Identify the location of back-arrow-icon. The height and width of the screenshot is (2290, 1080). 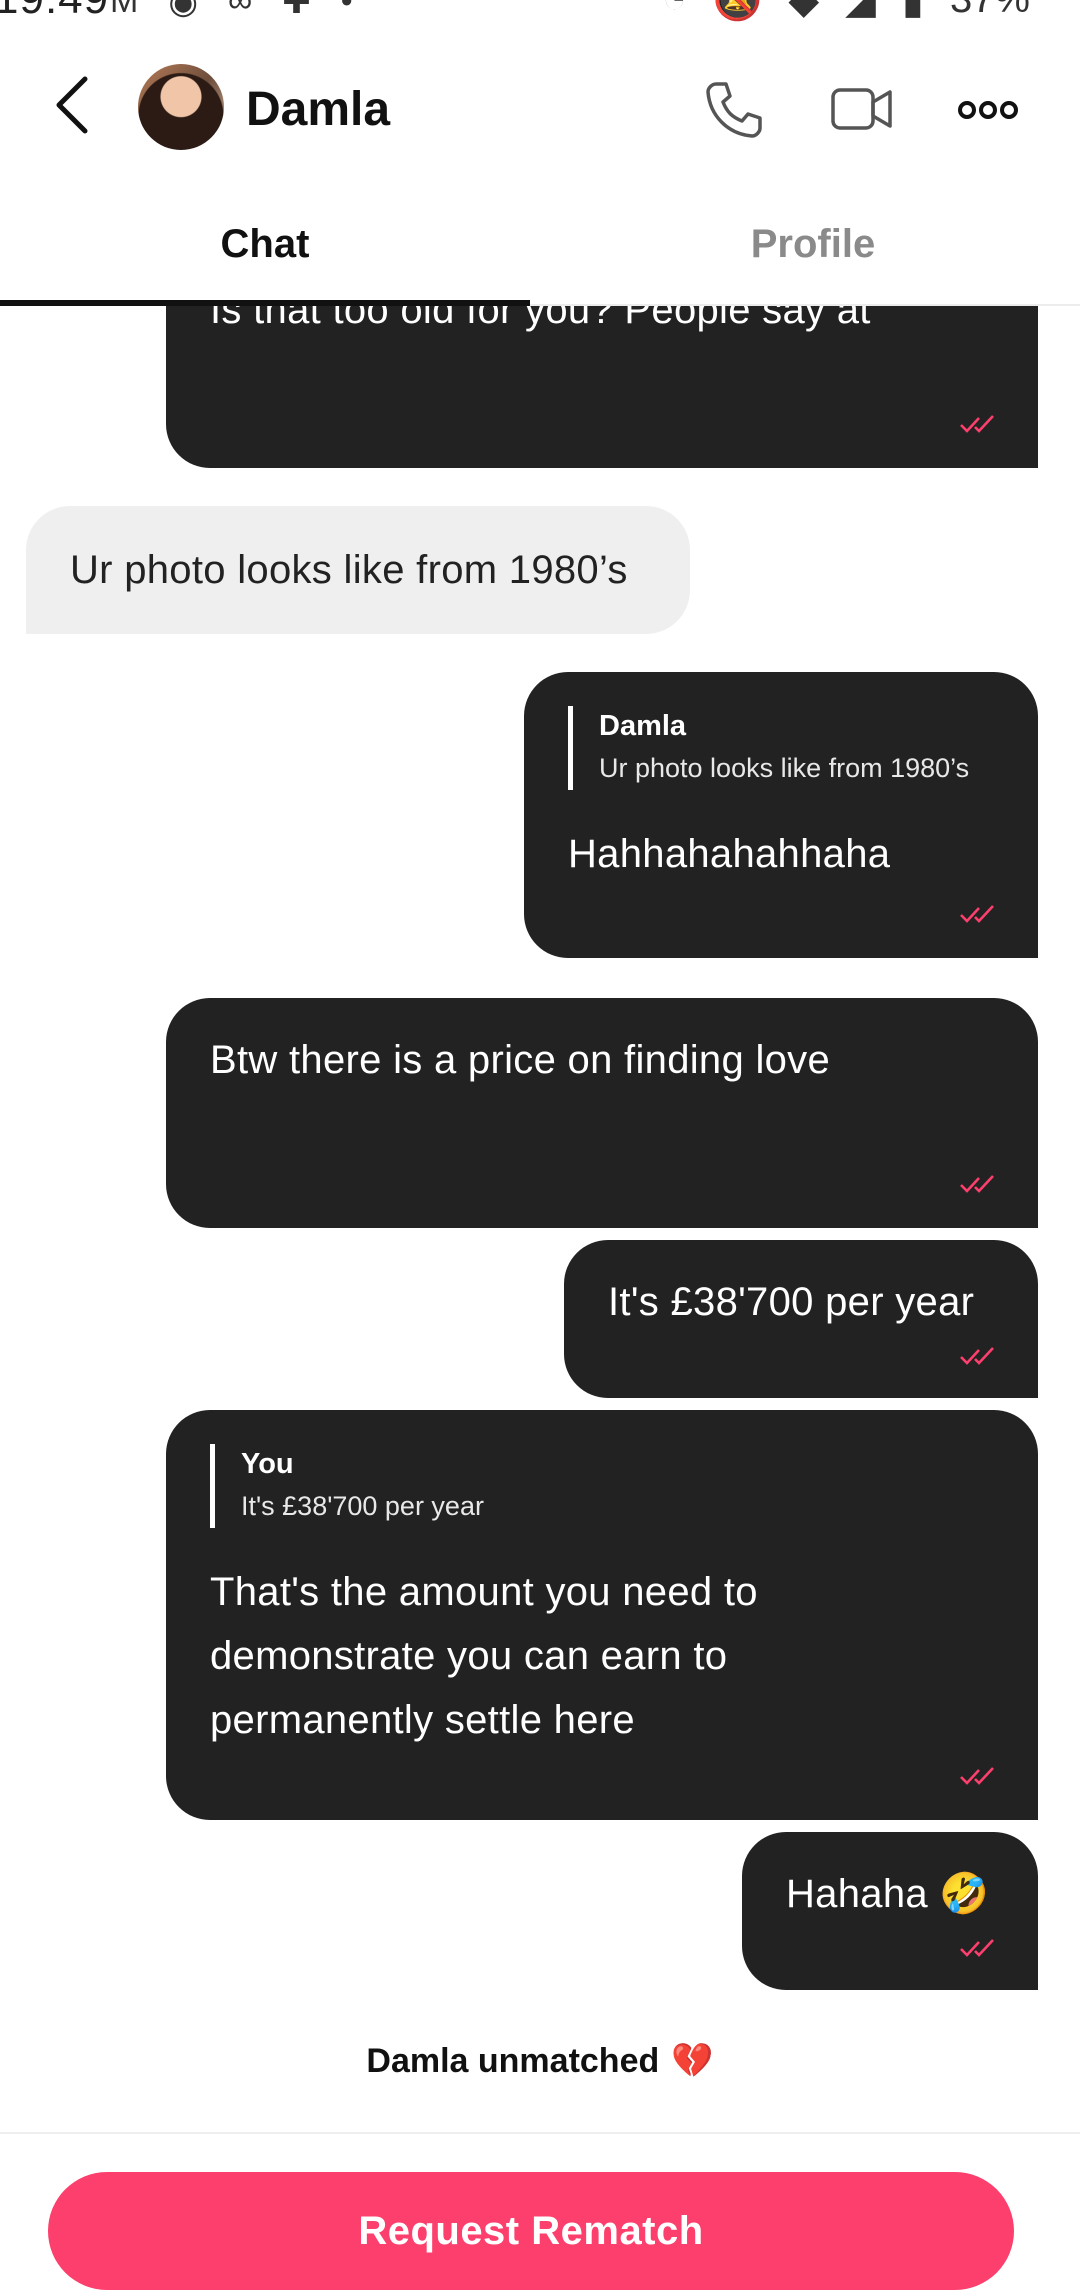
(72, 105).